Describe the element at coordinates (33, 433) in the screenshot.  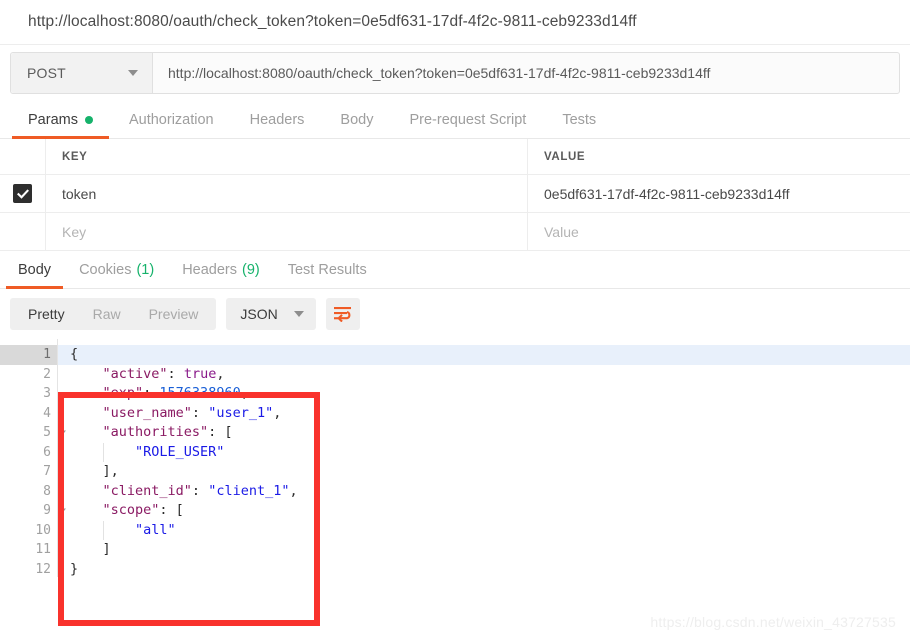
I see `editor-line-number: 5` at that location.